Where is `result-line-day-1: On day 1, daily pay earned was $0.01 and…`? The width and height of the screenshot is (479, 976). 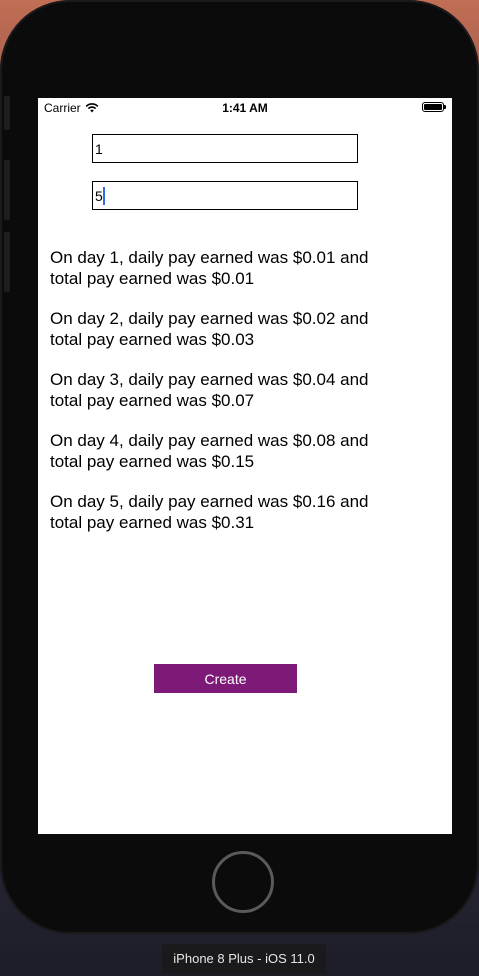 result-line-day-1: On day 1, daily pay earned was $0.01 and… is located at coordinates (209, 268).